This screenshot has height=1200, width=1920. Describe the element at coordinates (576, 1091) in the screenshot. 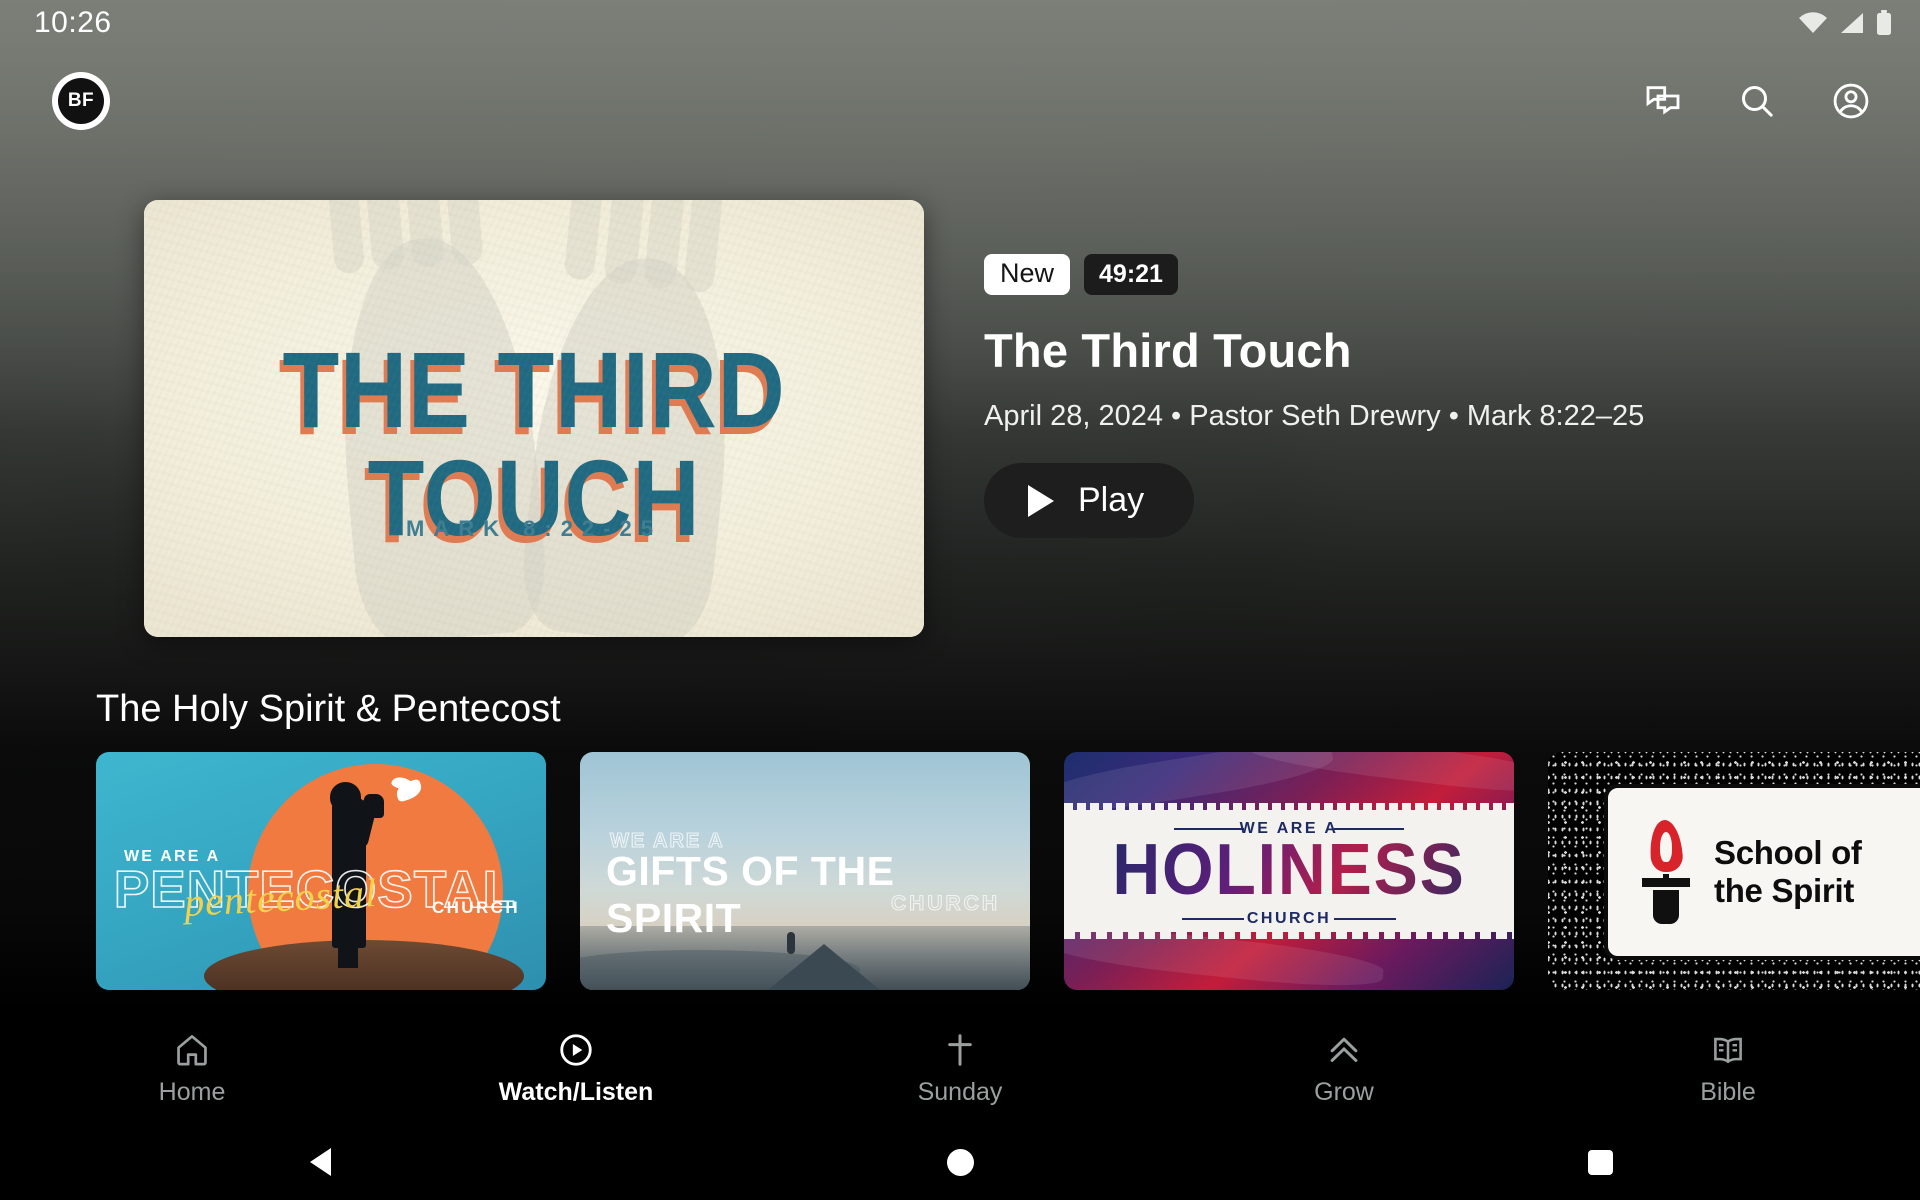

I see `nav-label-watch-listen: Watch/Listen` at that location.